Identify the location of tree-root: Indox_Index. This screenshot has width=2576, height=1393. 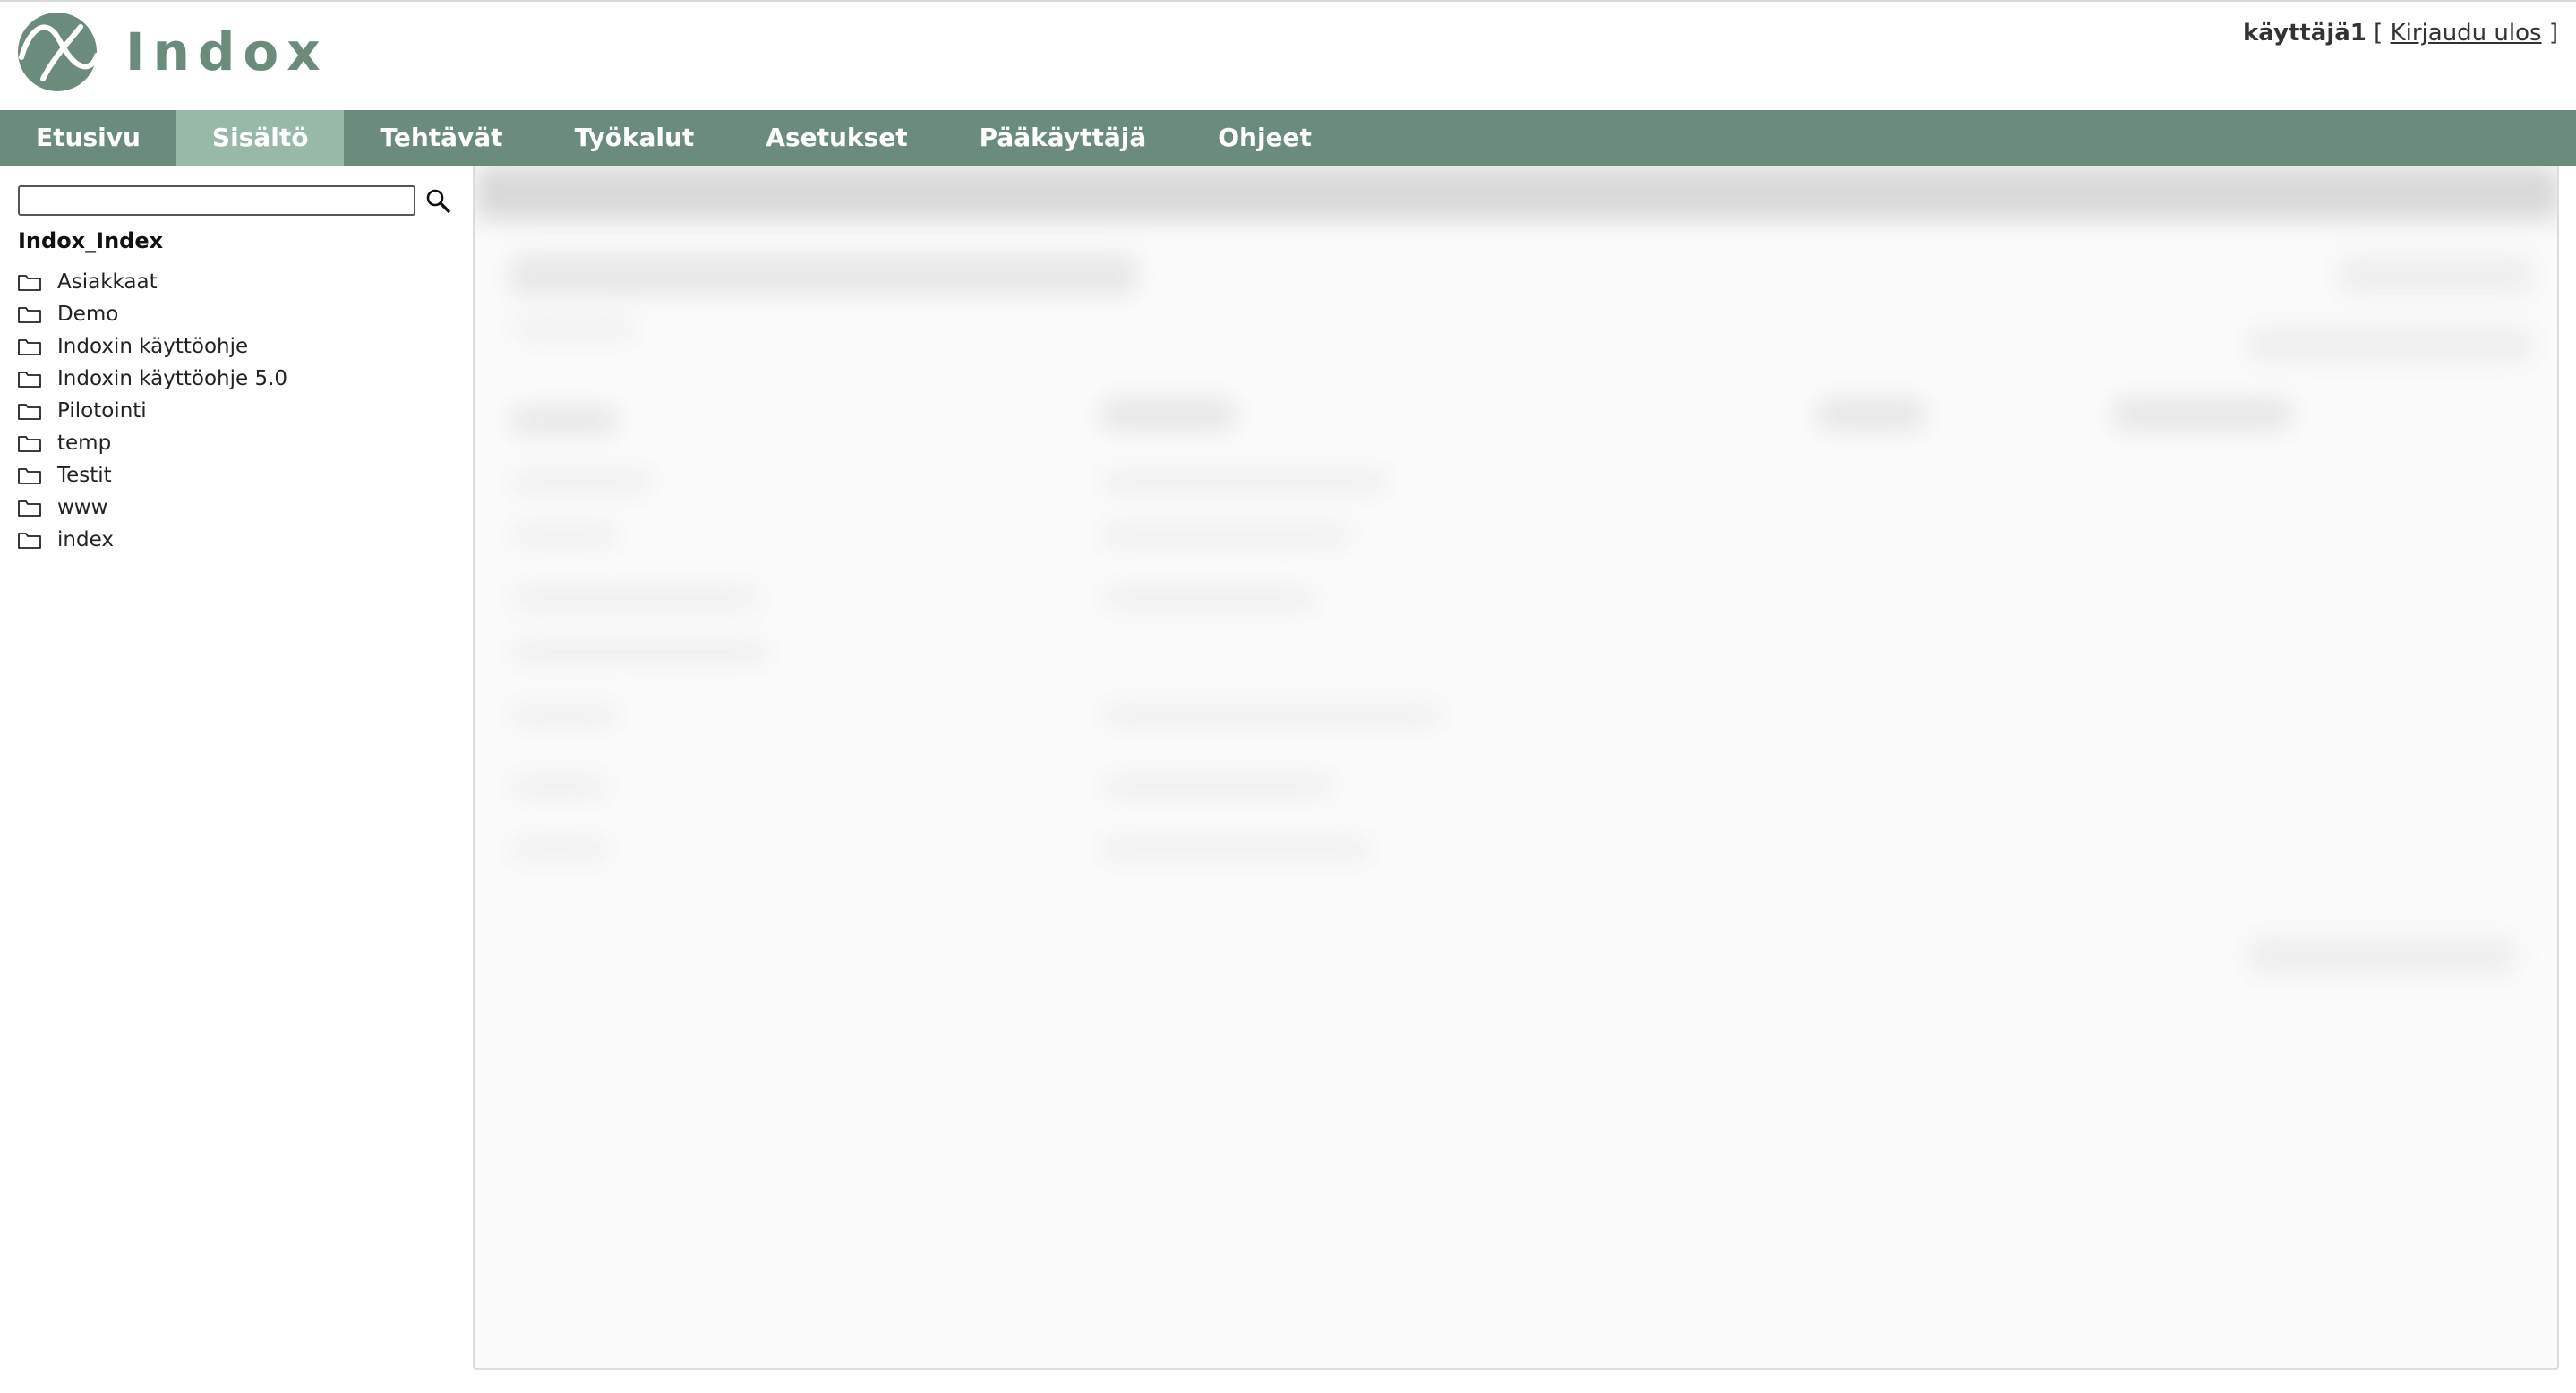
(90, 241).